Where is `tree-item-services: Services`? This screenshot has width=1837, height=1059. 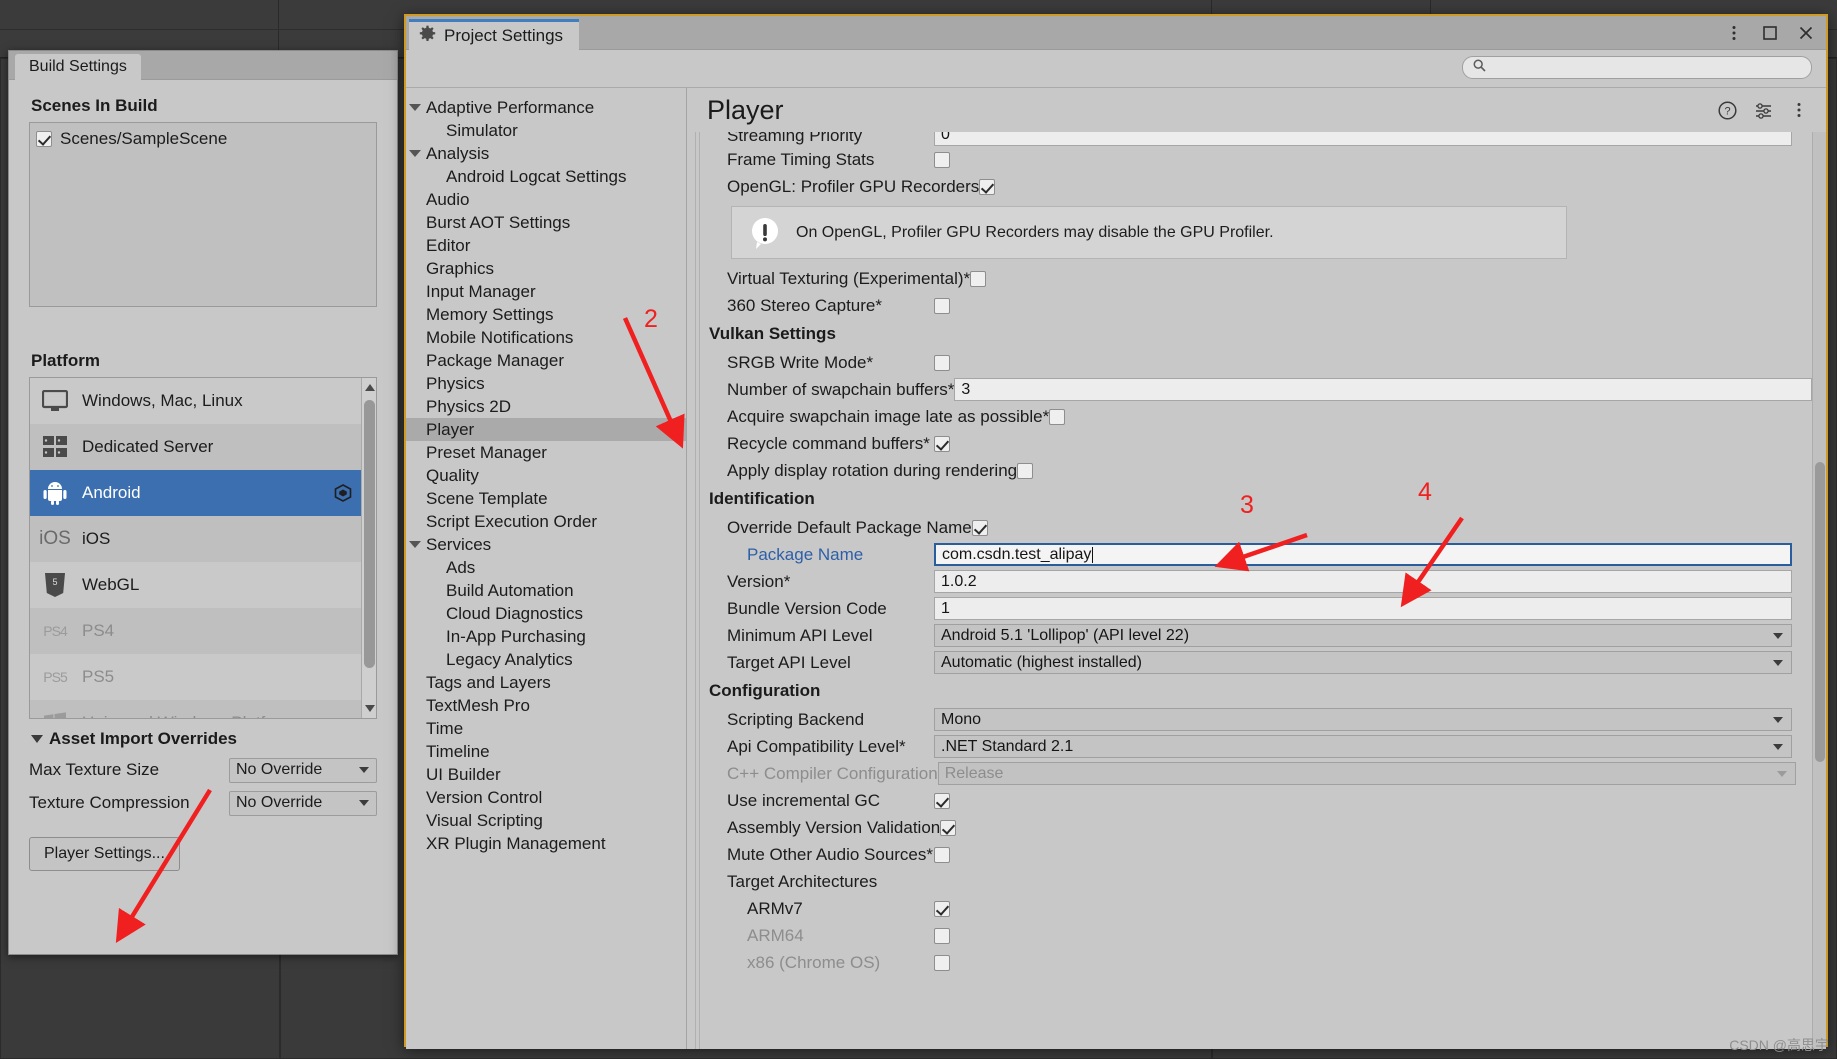 tree-item-services: Services is located at coordinates (546, 544).